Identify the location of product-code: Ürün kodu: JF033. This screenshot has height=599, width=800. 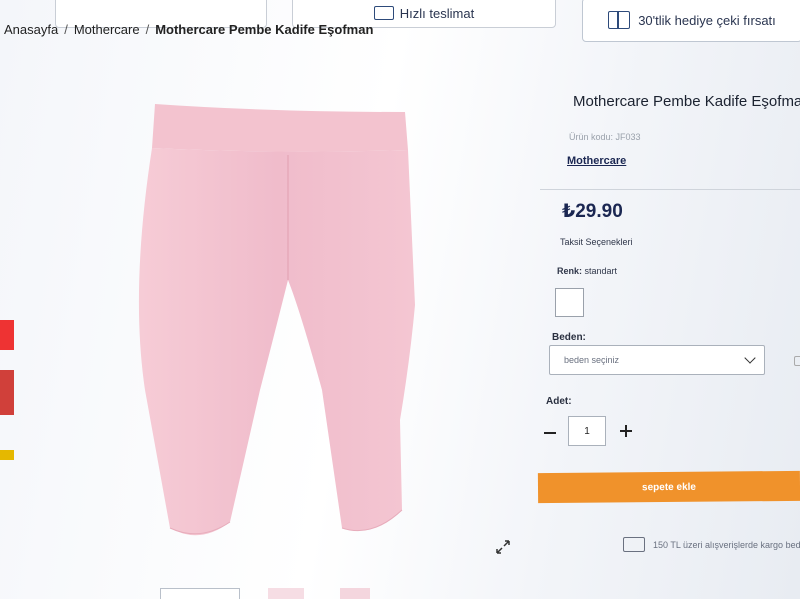
(605, 137).